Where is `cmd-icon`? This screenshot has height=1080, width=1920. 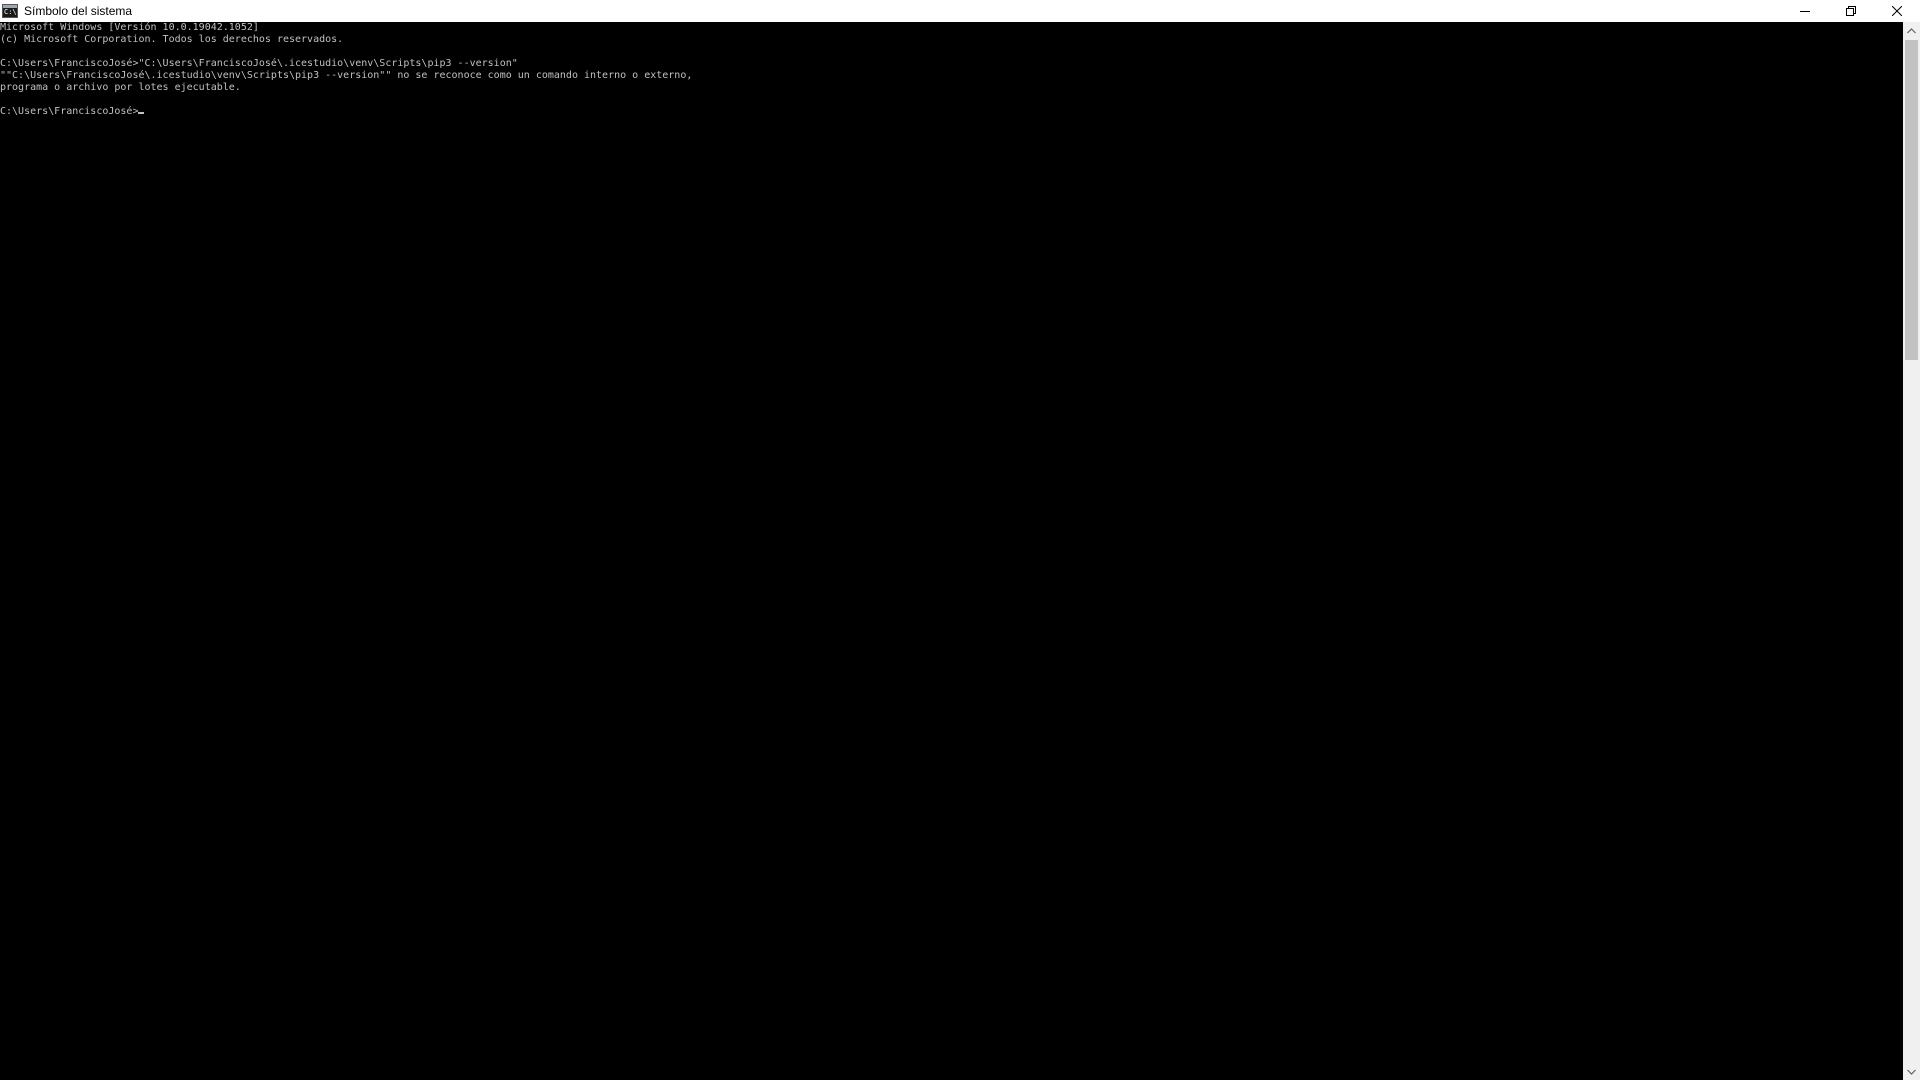
cmd-icon is located at coordinates (10, 11).